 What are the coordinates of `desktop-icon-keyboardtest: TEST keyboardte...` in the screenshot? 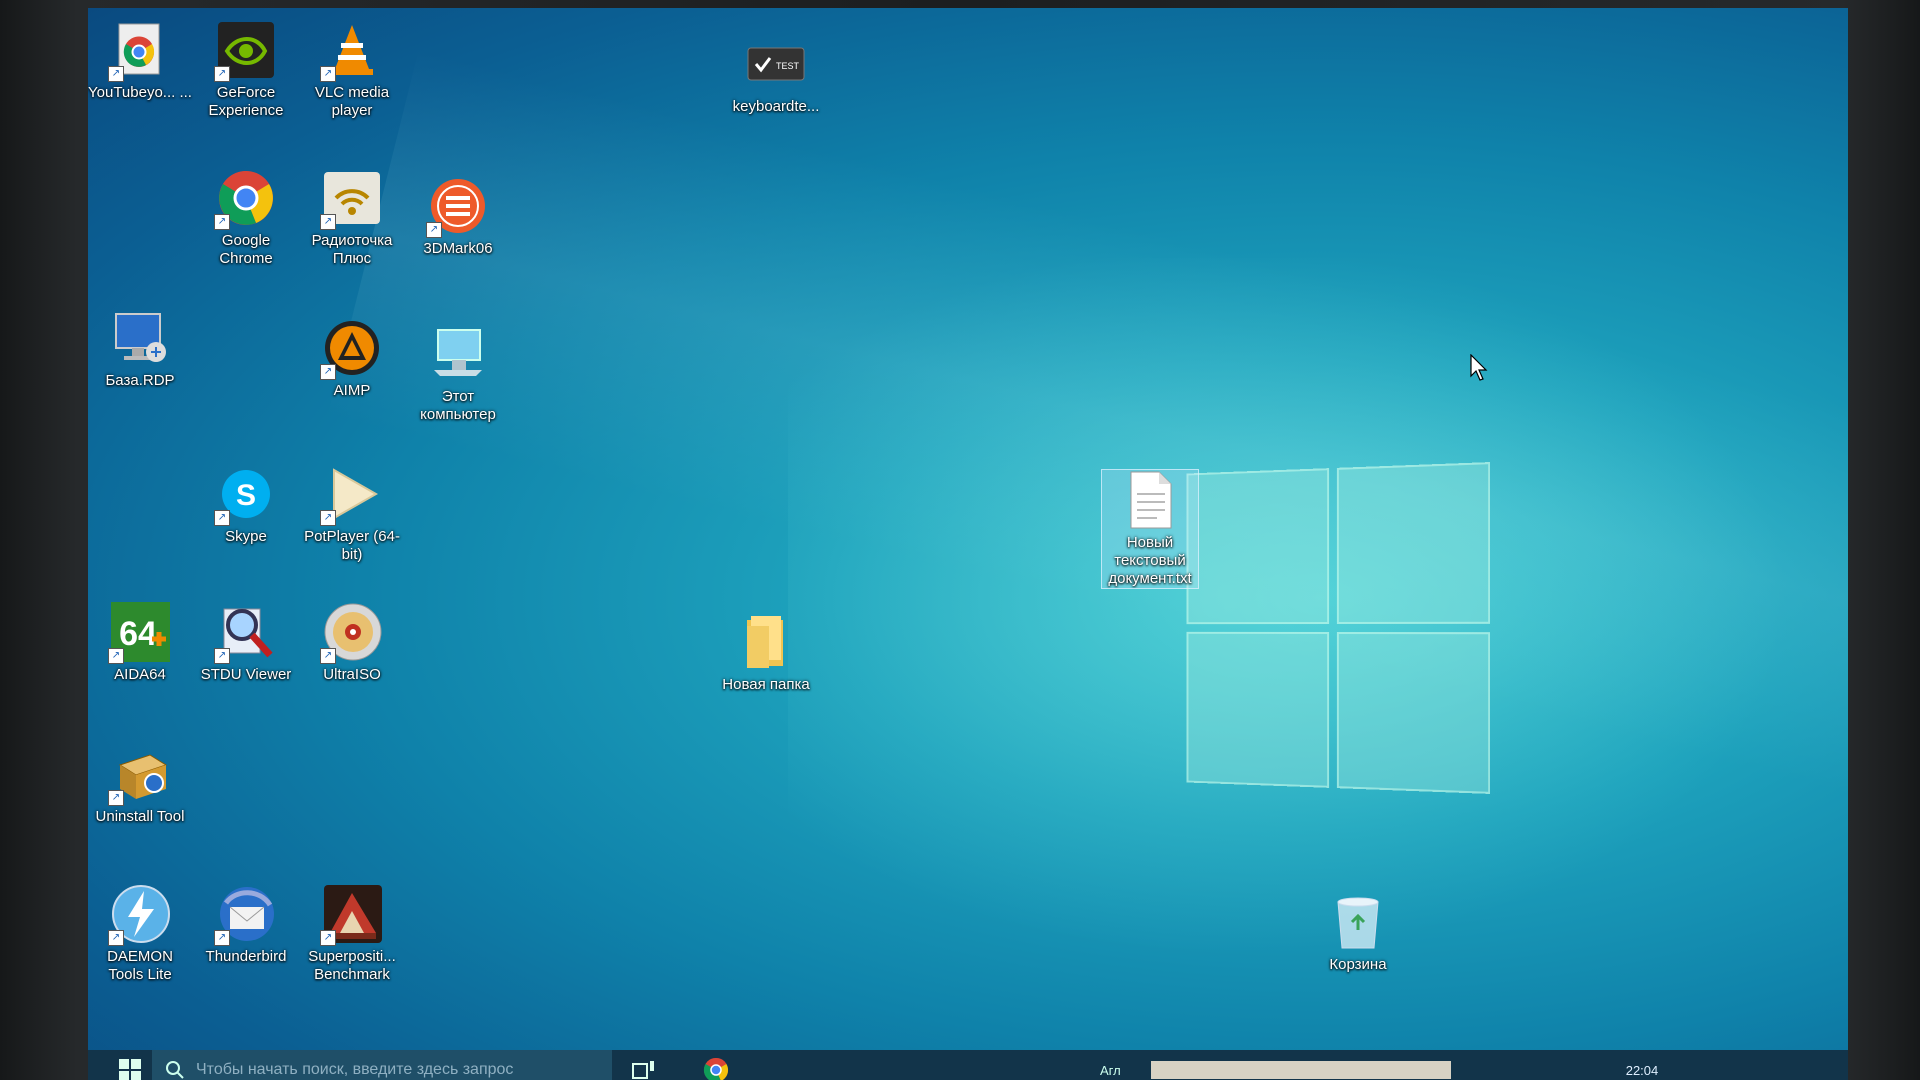 It's located at (776, 75).